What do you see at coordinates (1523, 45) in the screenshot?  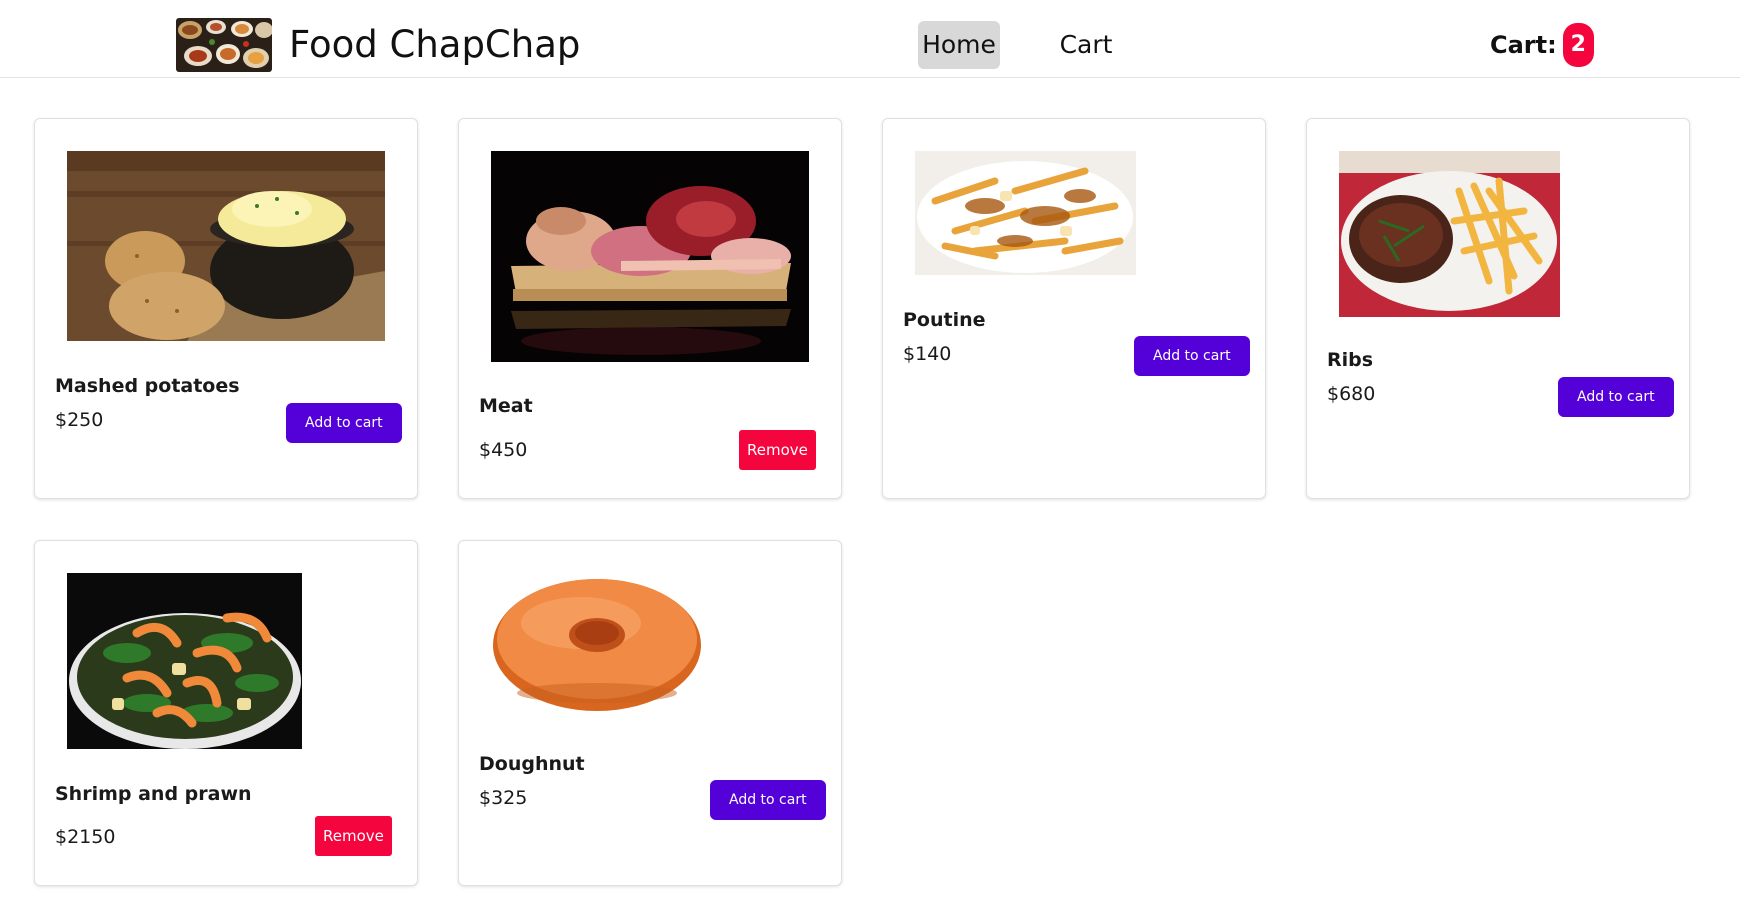 I see `cart-count-label: Cart:` at bounding box center [1523, 45].